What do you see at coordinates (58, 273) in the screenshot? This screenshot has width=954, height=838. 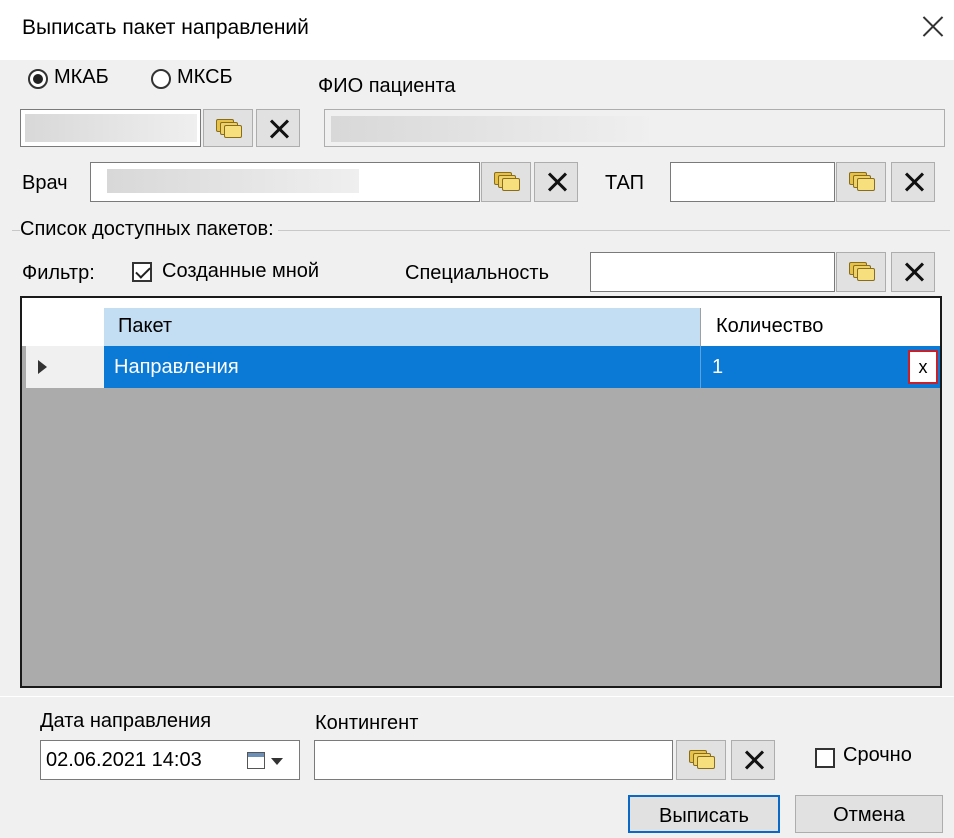 I see `filter-label: Фильтр:` at bounding box center [58, 273].